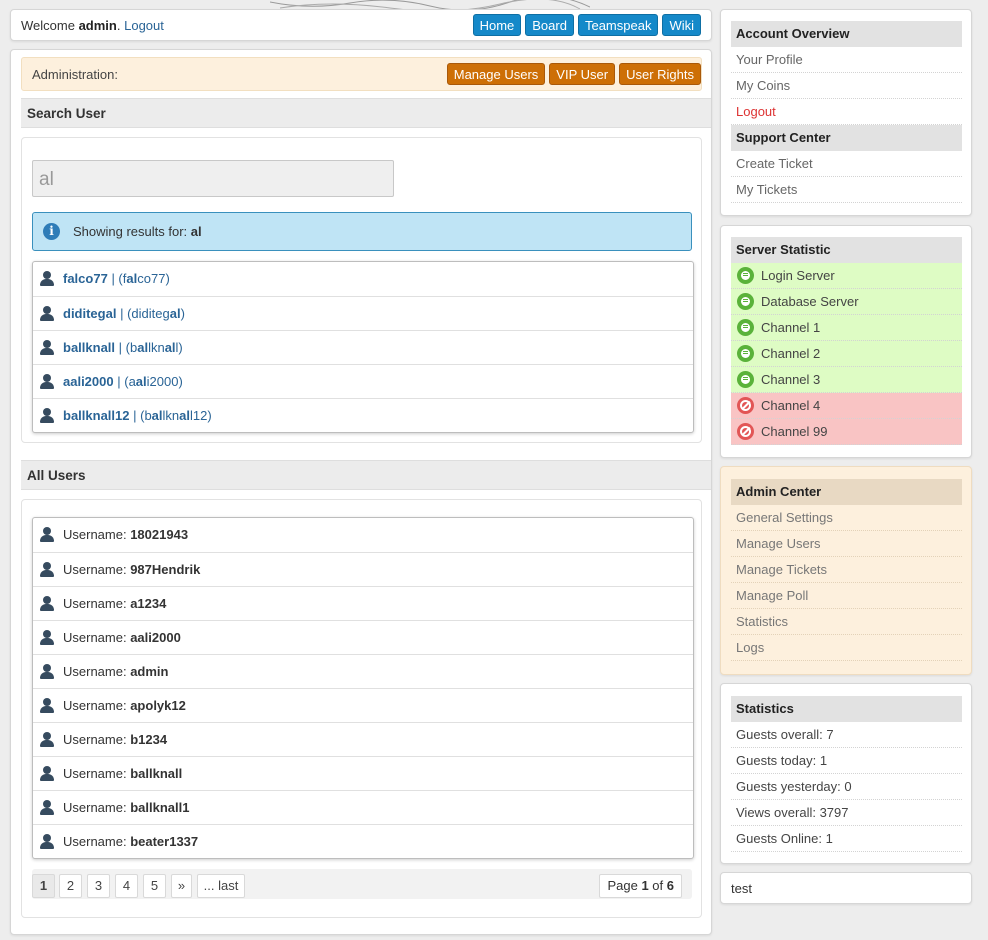  Describe the element at coordinates (89, 313) in the screenshot. I see `result-username-link: diditegal` at that location.